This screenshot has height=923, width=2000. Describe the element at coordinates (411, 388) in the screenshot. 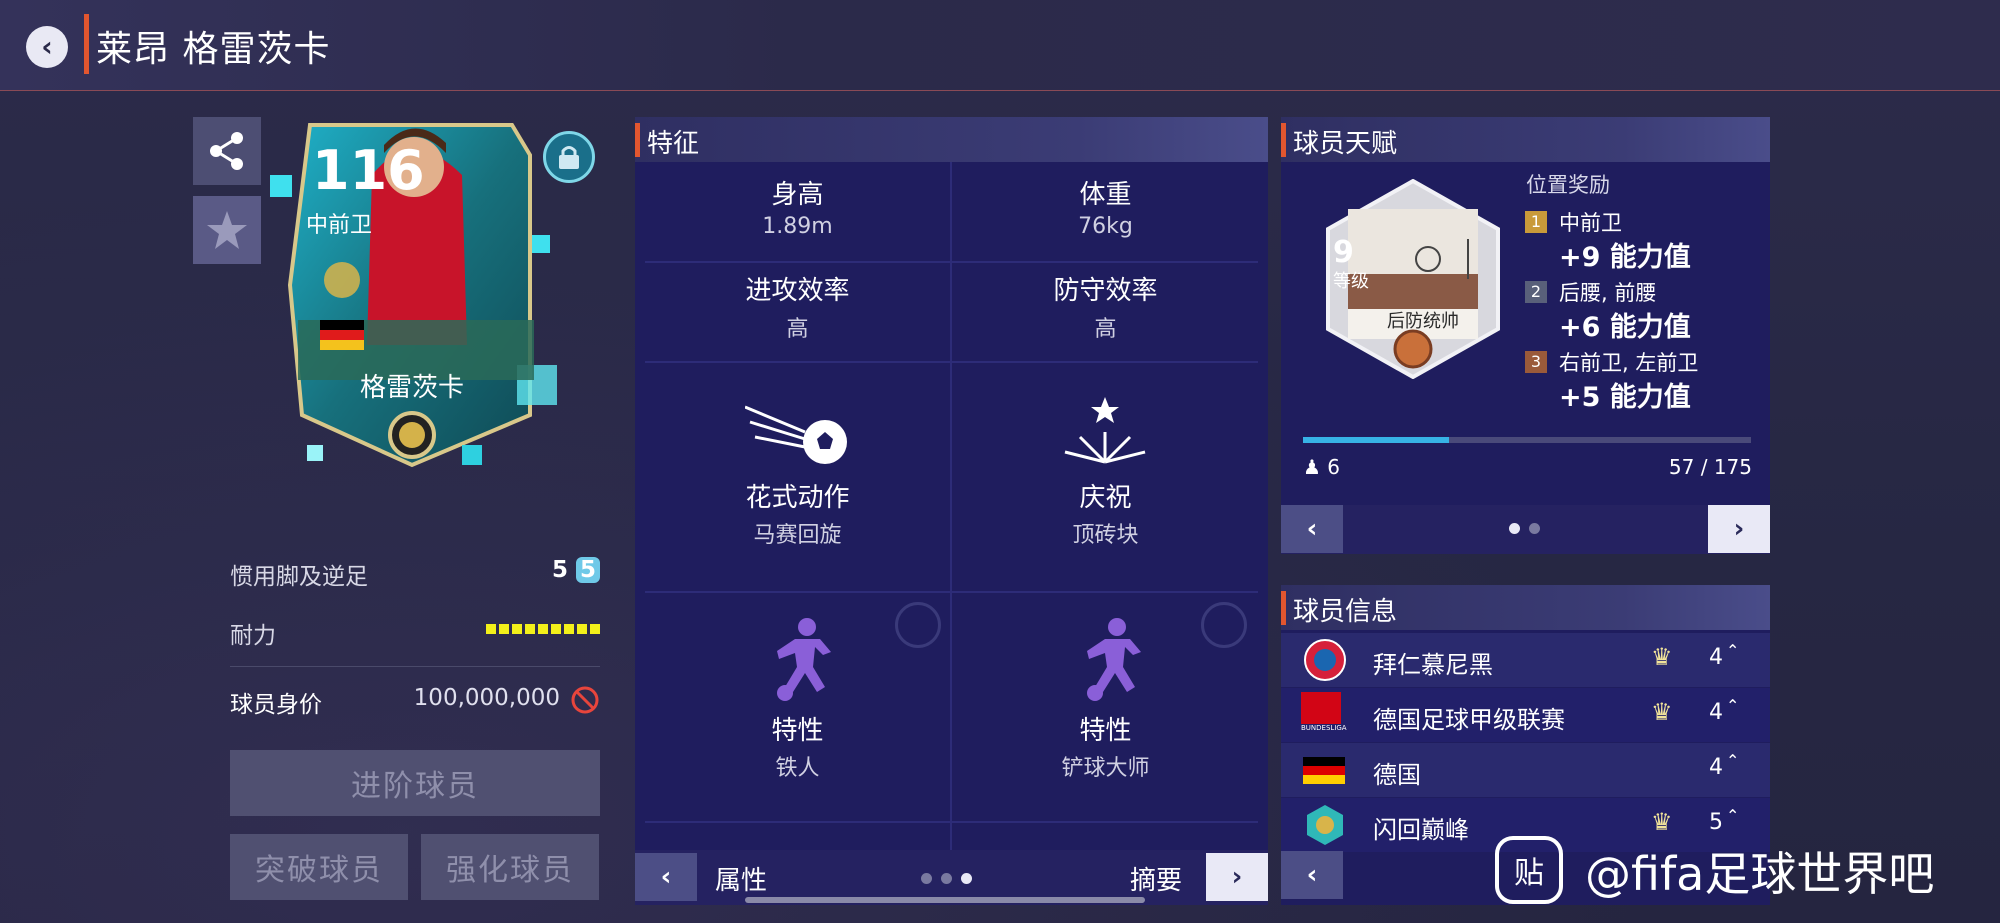

I see `card-player-name: 格雷茨卡` at that location.